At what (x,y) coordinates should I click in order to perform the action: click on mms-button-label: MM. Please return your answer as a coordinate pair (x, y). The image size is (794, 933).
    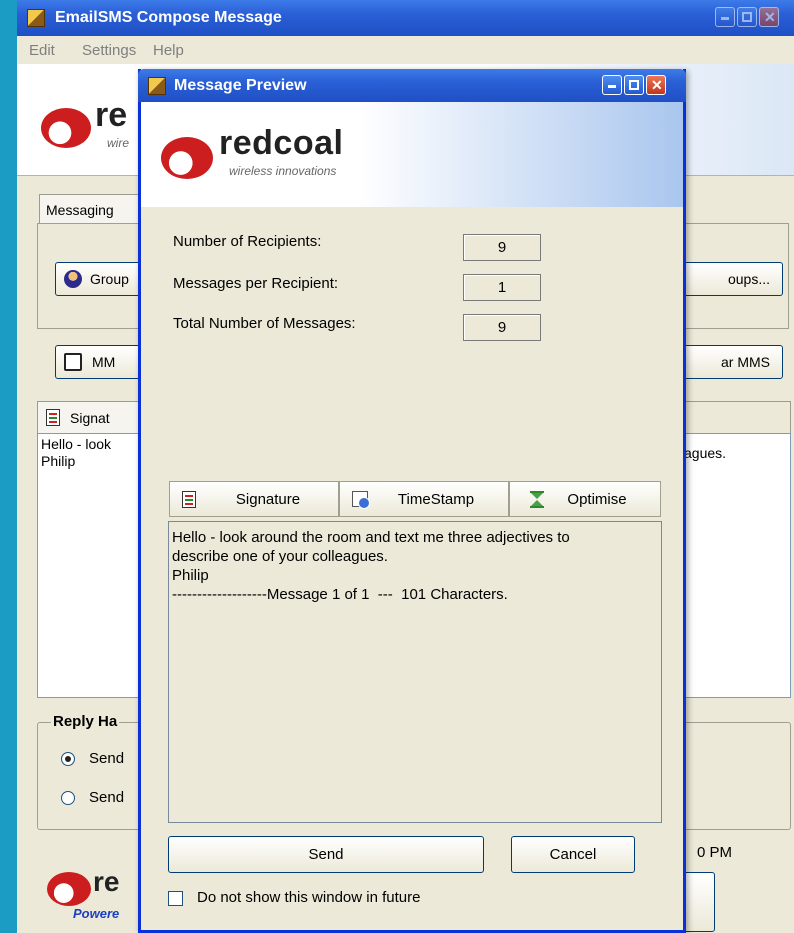
    Looking at the image, I should click on (104, 362).